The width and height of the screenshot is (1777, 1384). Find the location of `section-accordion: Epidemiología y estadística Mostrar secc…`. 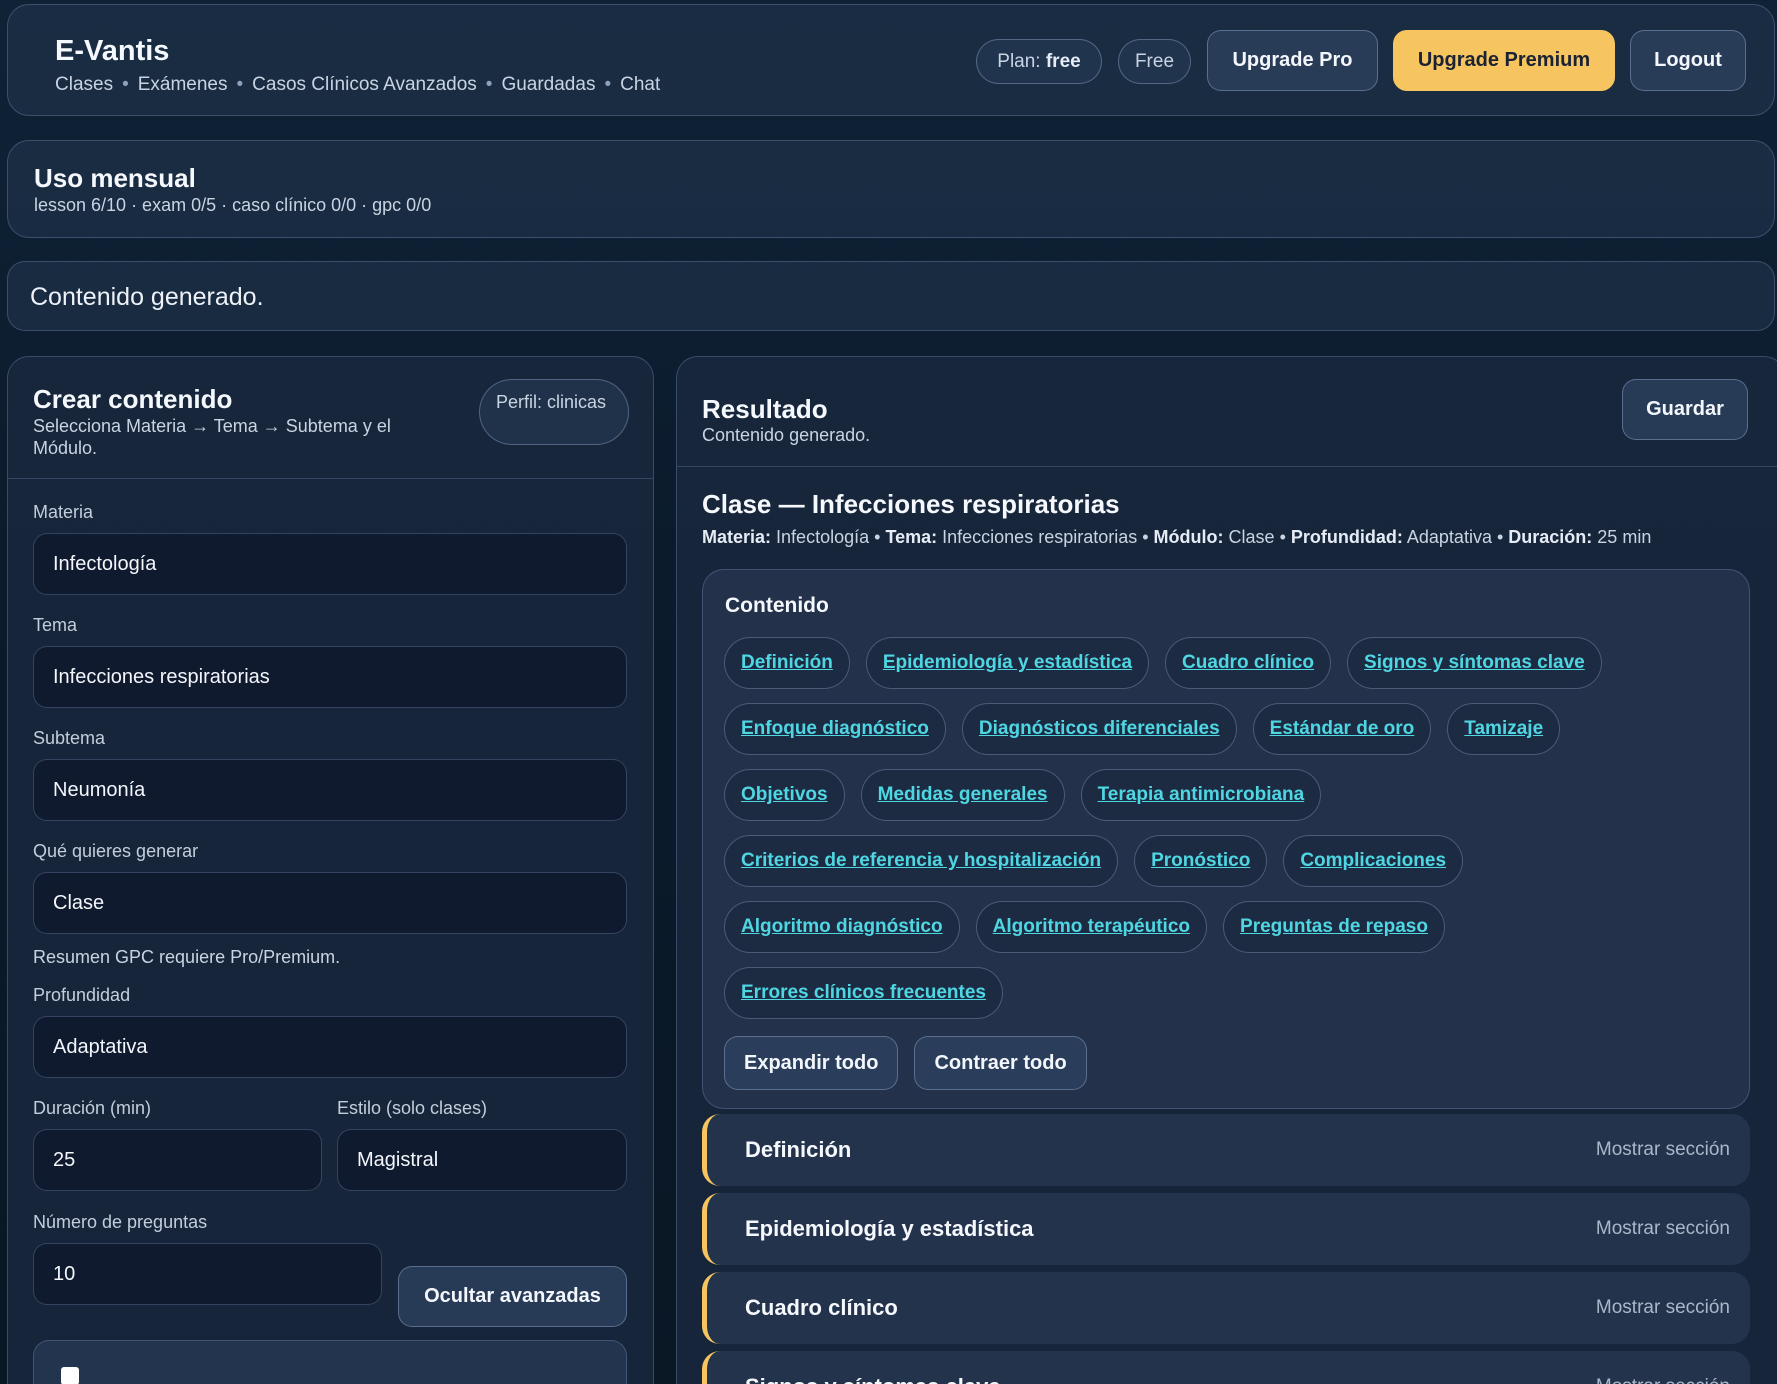

section-accordion: Epidemiología y estadística Mostrar secc… is located at coordinates (1226, 1229).